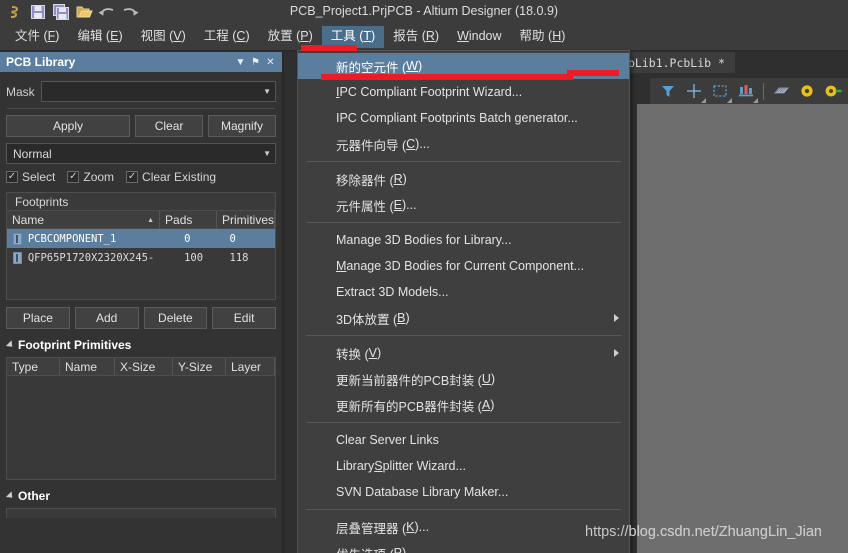  I want to click on column-header-pads: Pads, so click(188, 219).